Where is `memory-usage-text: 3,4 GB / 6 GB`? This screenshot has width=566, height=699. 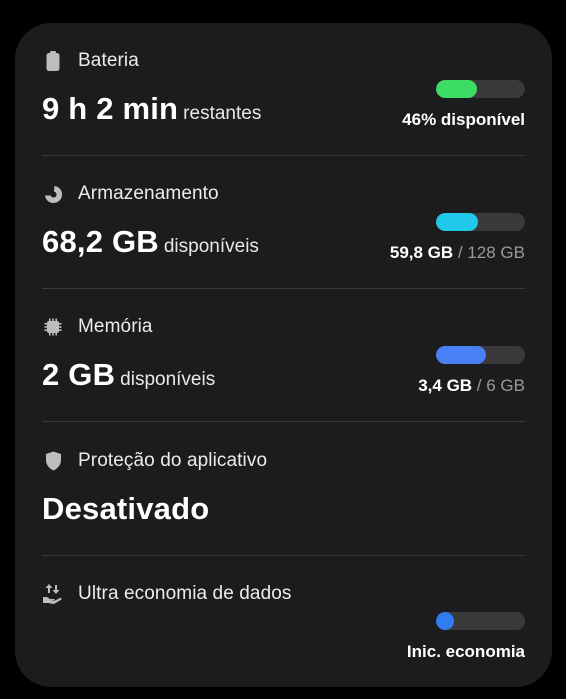
memory-usage-text: 3,4 GB / 6 GB is located at coordinates (471, 386).